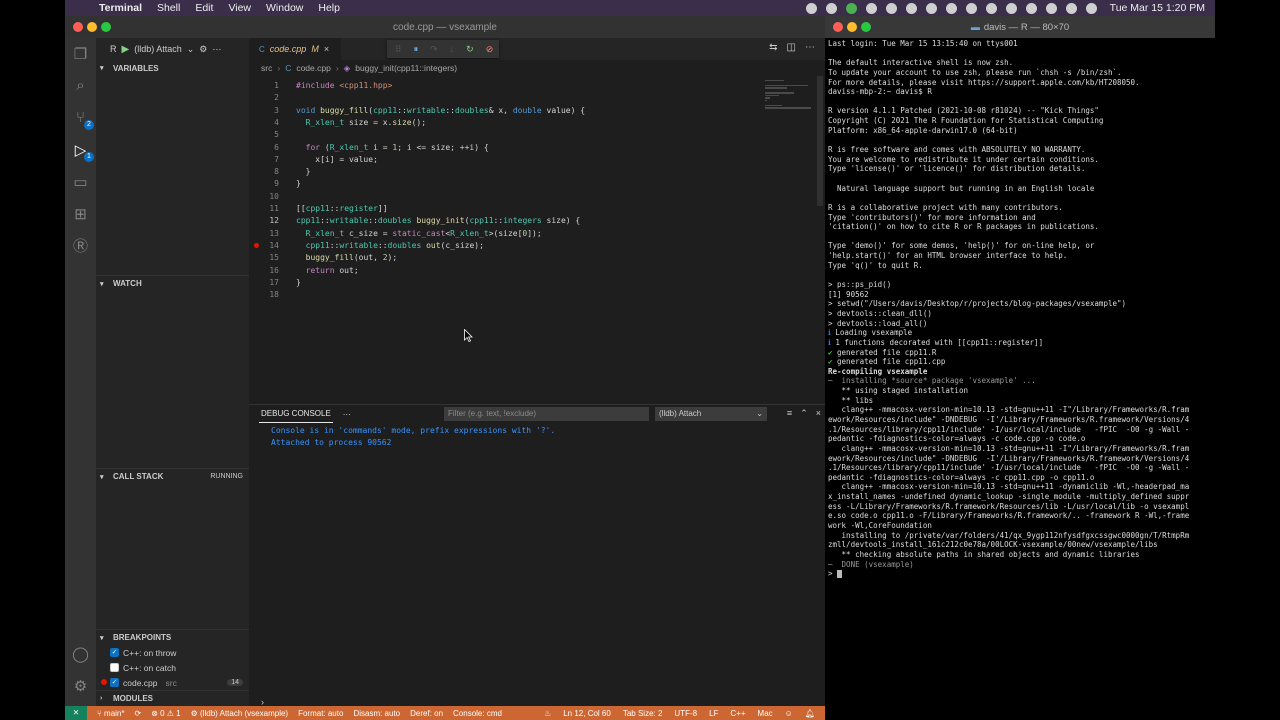 The image size is (1280, 720). Describe the element at coordinates (175, 682) in the screenshot. I see `breakpoint-code-cpp: ✓ code.cpp src 14` at that location.